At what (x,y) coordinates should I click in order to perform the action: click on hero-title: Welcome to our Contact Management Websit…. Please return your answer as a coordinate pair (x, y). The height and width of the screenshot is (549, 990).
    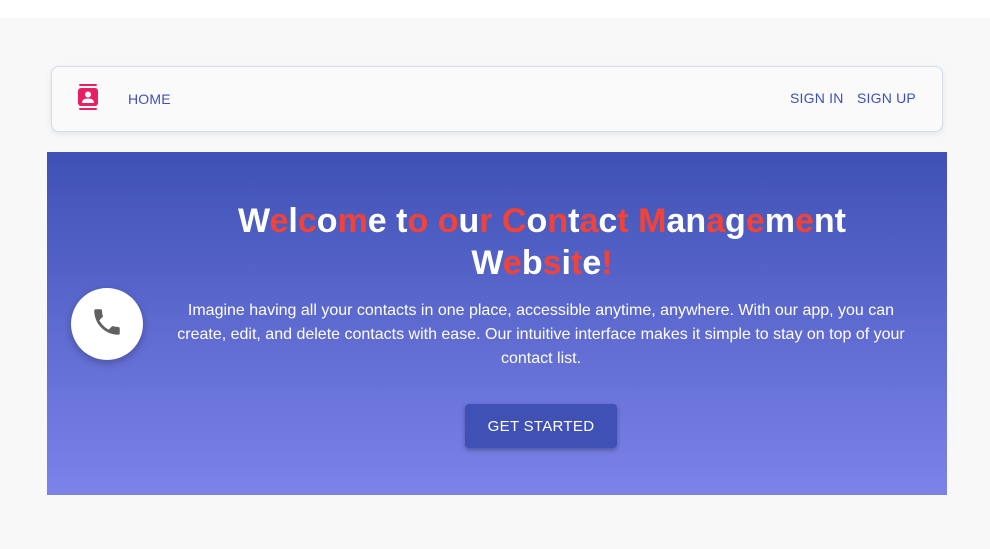
    Looking at the image, I should click on (542, 242).